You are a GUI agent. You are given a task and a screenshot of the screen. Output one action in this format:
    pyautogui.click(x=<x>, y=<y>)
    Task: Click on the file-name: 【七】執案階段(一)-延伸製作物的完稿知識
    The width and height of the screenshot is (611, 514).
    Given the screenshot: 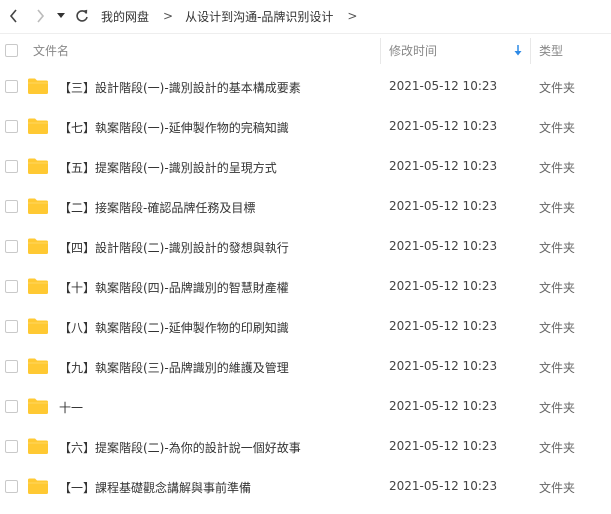 What is the action you would take?
    pyautogui.click(x=174, y=127)
    